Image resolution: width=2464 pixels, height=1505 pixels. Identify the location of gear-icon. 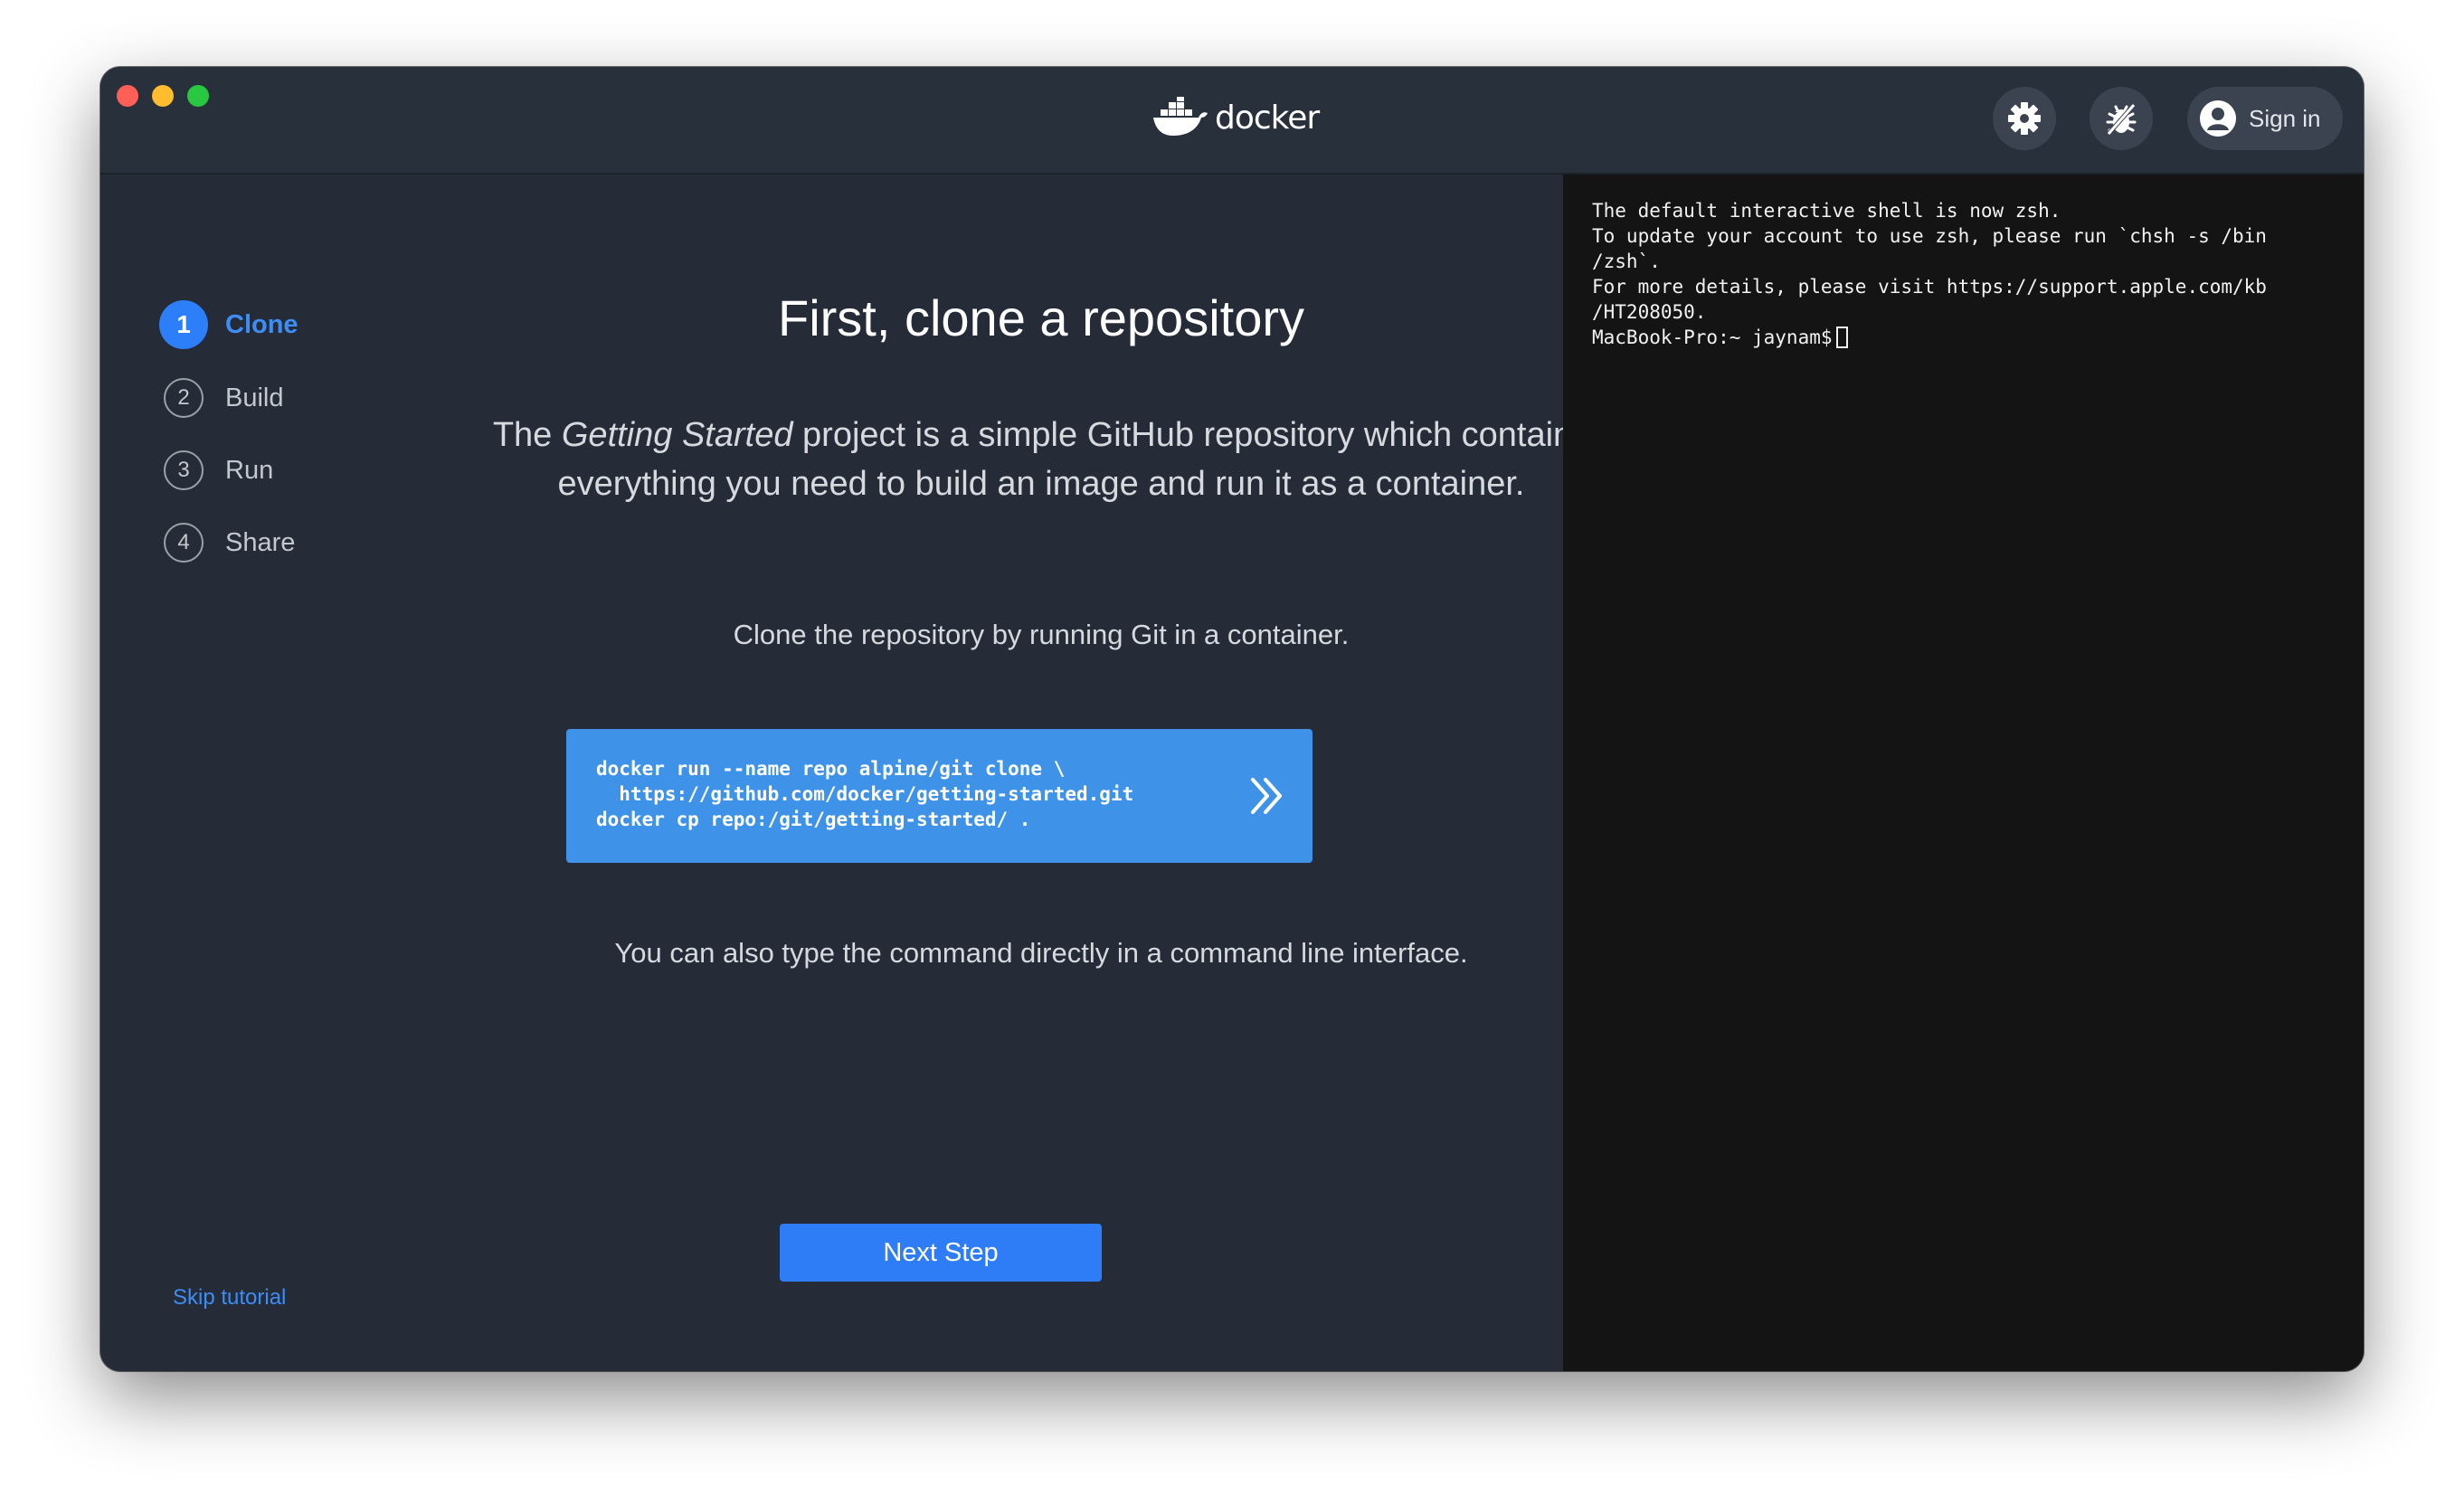
(2025, 119).